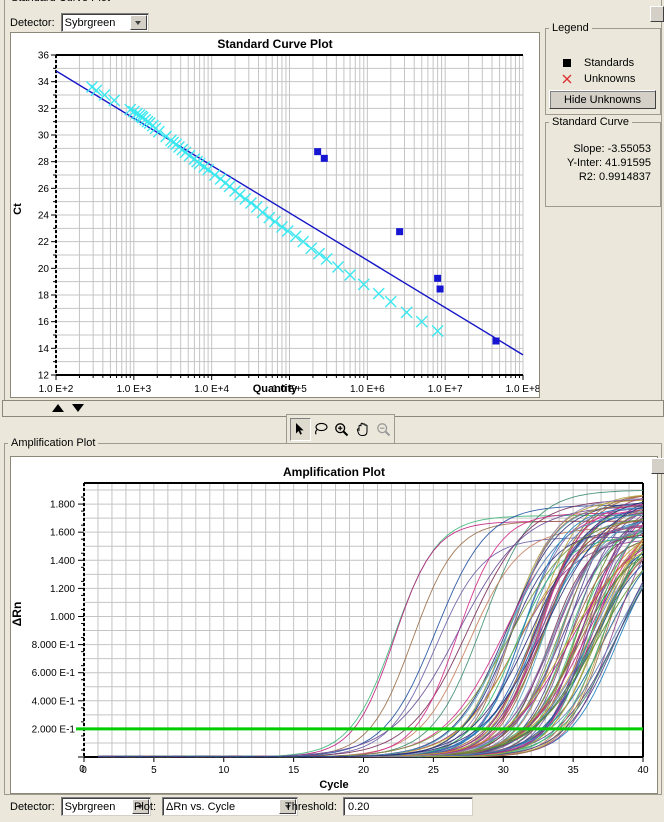 The image size is (664, 822). I want to click on chevron-down-icon, so click(138, 22).